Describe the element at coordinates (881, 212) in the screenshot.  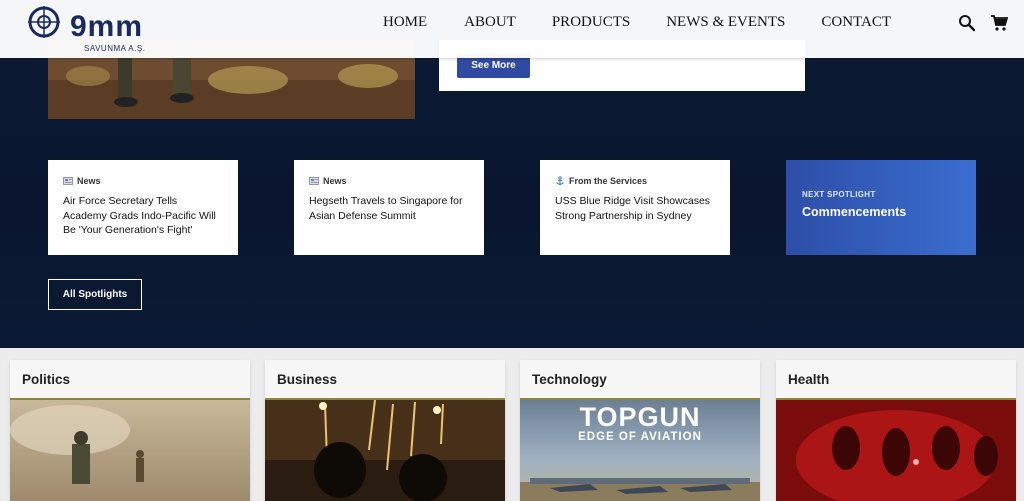
I see `next-spotlight-name: Commencements` at that location.